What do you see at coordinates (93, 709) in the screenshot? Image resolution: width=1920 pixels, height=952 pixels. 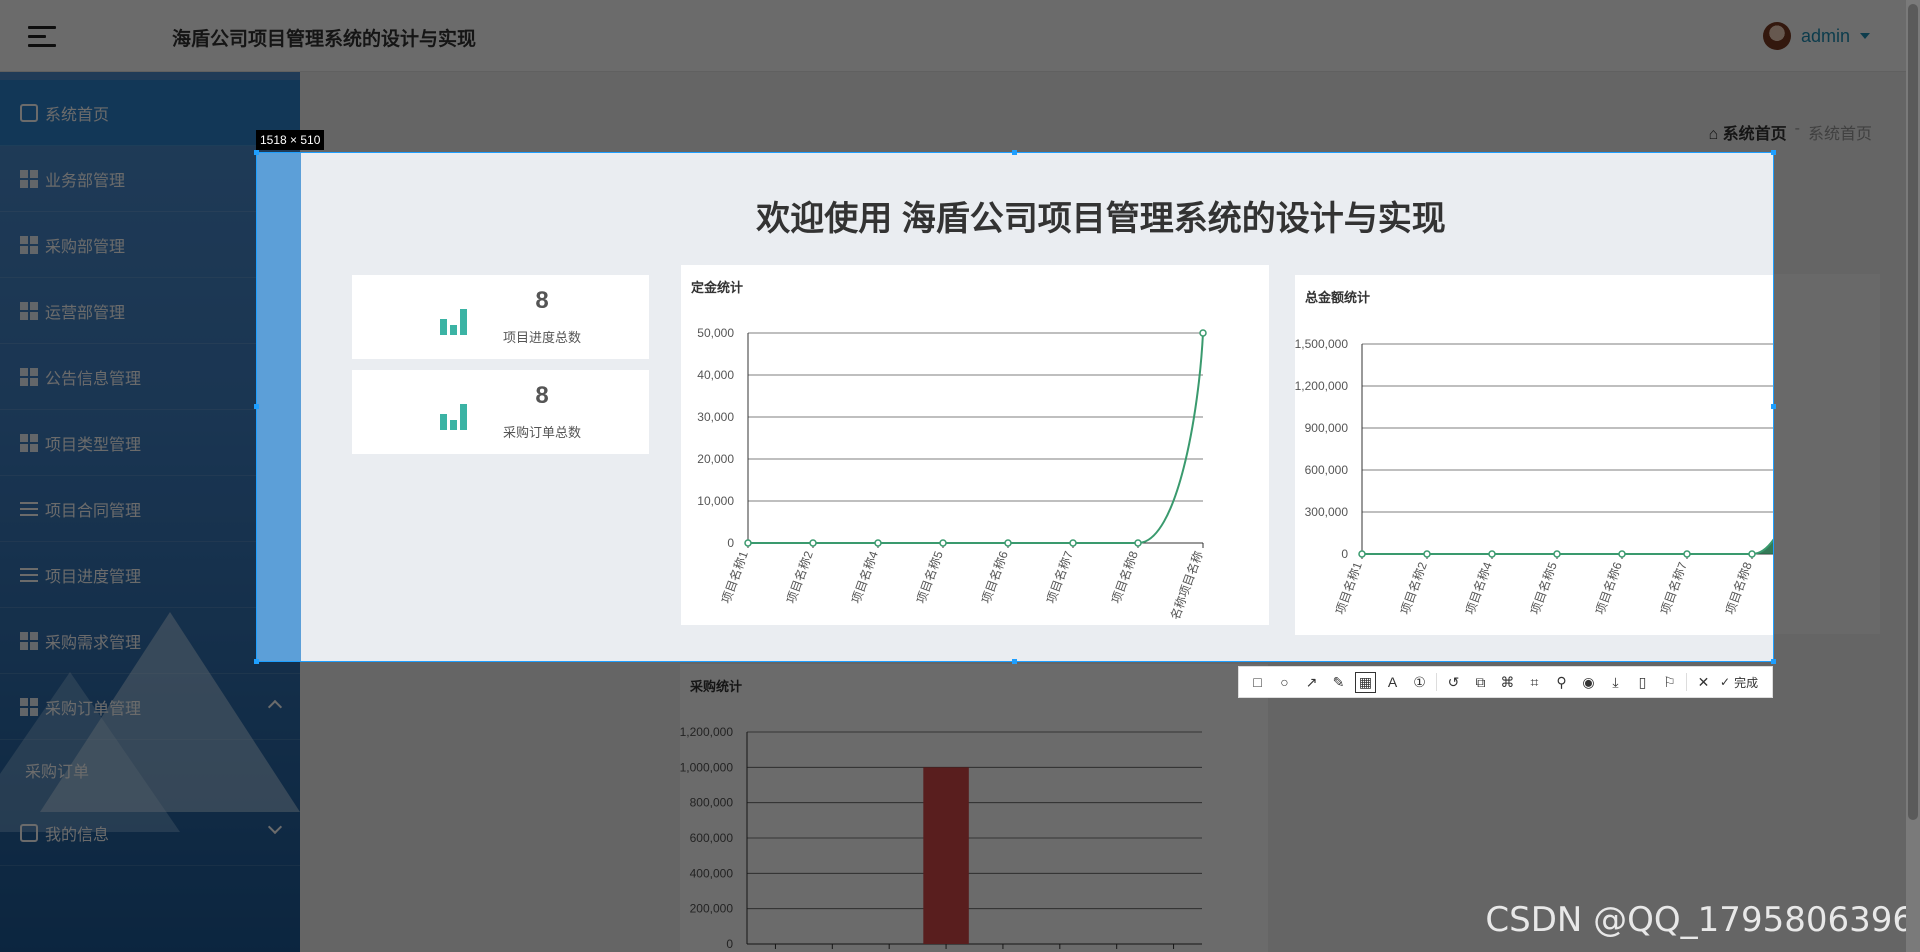 I see `sidebar-item-label: 采购订单管理` at bounding box center [93, 709].